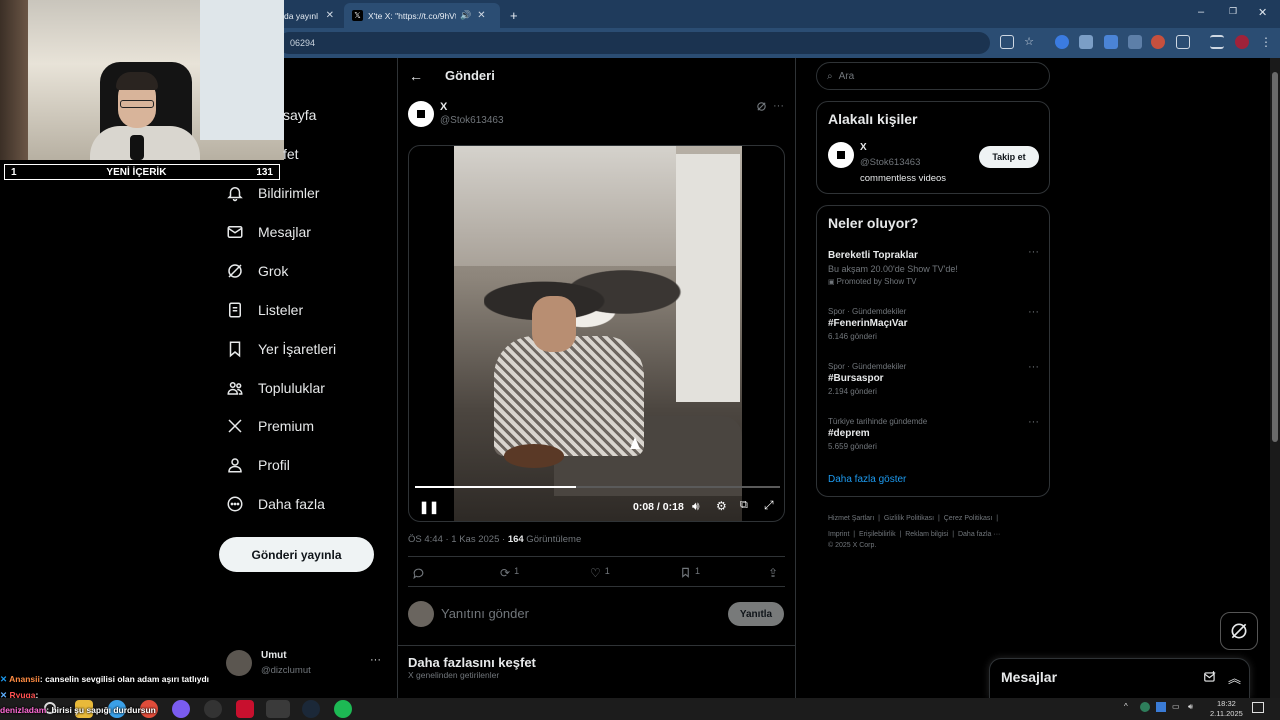 The image size is (1280, 720). I want to click on show-more-link: Daha fazla göster, so click(867, 479).